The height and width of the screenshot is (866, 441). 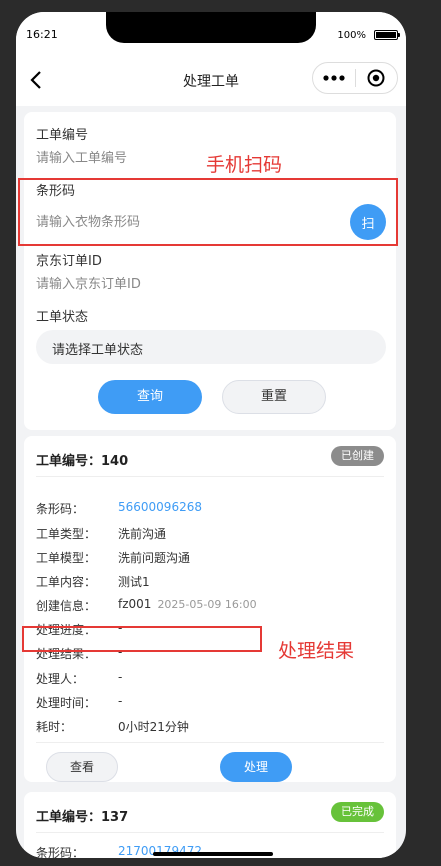 What do you see at coordinates (274, 397) in the screenshot?
I see `reset-button: 重置` at bounding box center [274, 397].